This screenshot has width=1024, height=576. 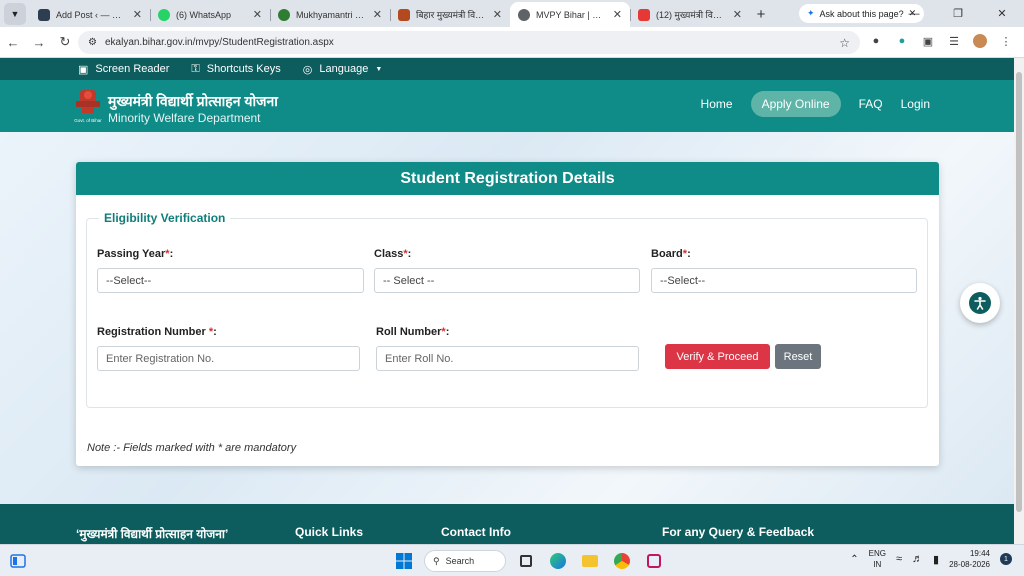 I want to click on browser-tab: (6) WhatsApp ✕, so click(x=210, y=14).